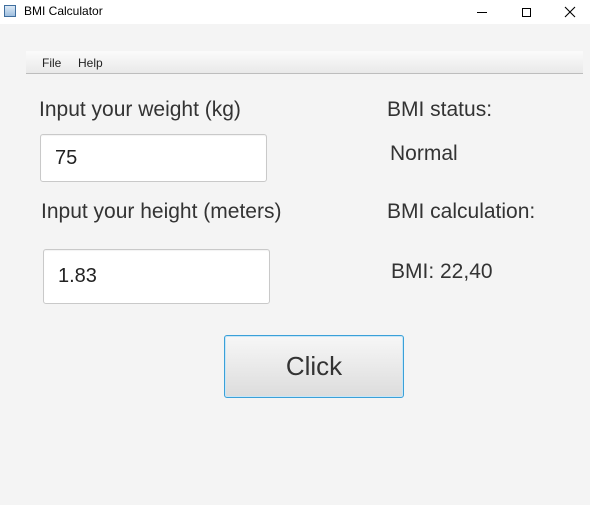 The height and width of the screenshot is (505, 590). I want to click on window-titlebar: BMI Calculator, so click(295, 12).